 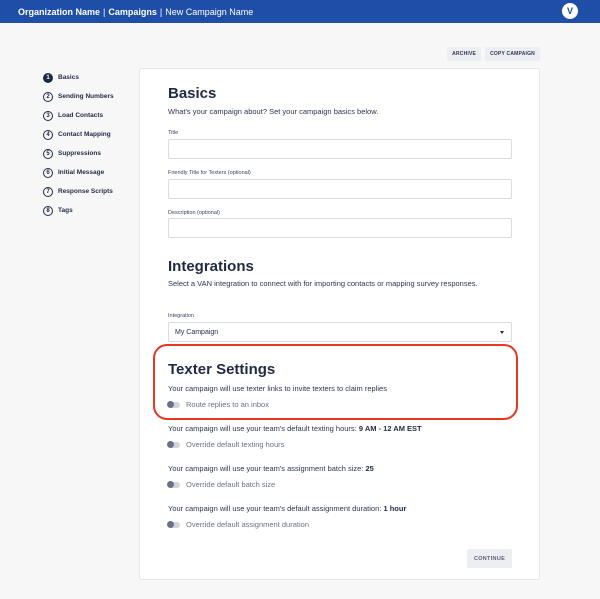 I want to click on campaign-actions: ARCHIVE COPY CAMPAIGN, so click(x=493, y=54).